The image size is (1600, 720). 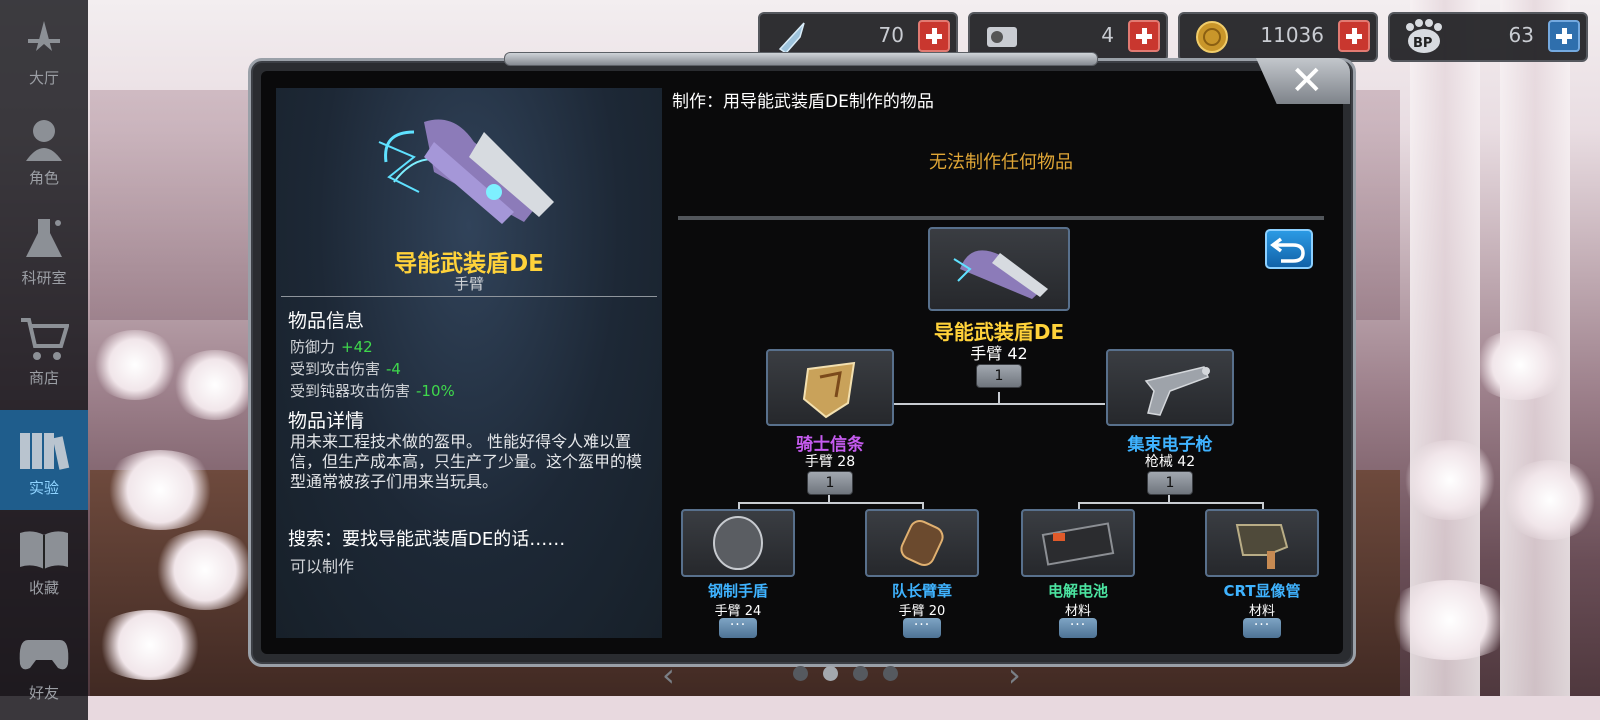 What do you see at coordinates (1001, 162) in the screenshot?
I see `crafting-empty-message: 无法制作任何物品` at bounding box center [1001, 162].